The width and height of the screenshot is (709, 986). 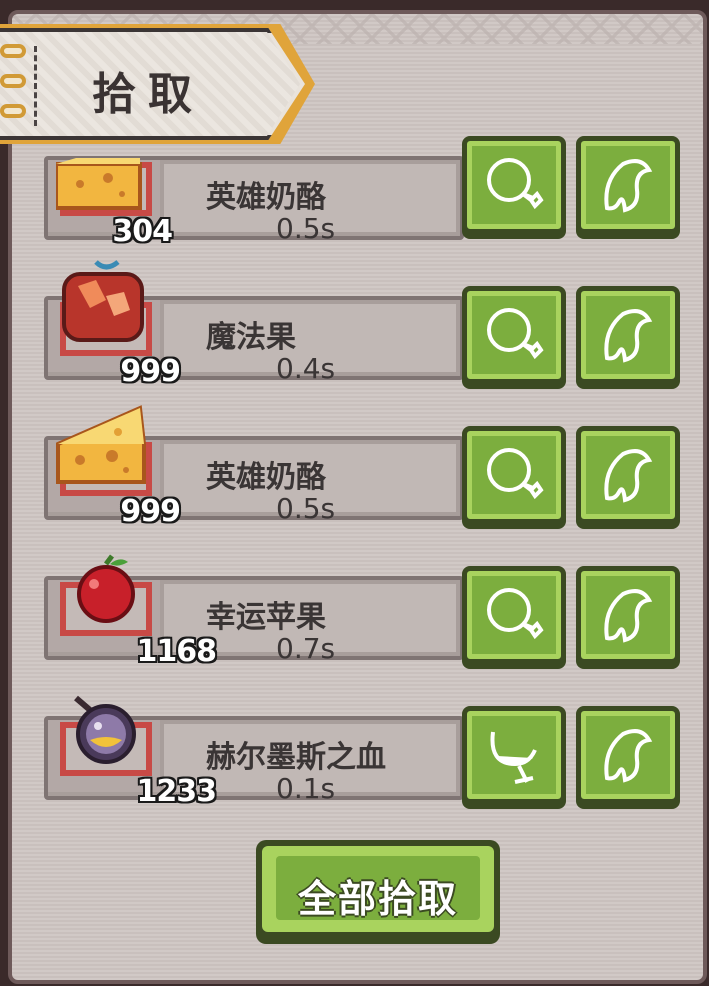 I want to click on item-time: 0.7s, so click(x=306, y=648).